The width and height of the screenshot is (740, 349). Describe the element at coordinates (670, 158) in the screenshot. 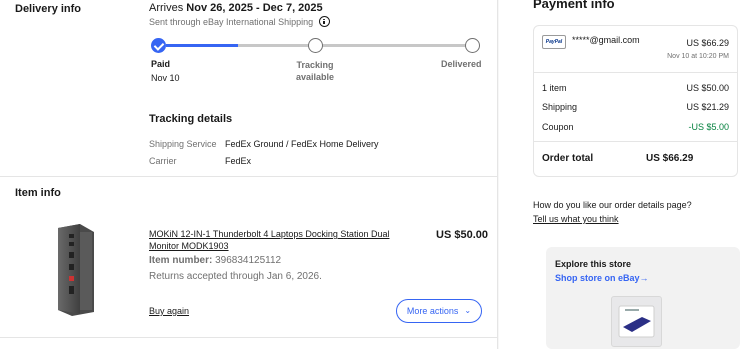

I see `order-total-value: US $66.29` at that location.